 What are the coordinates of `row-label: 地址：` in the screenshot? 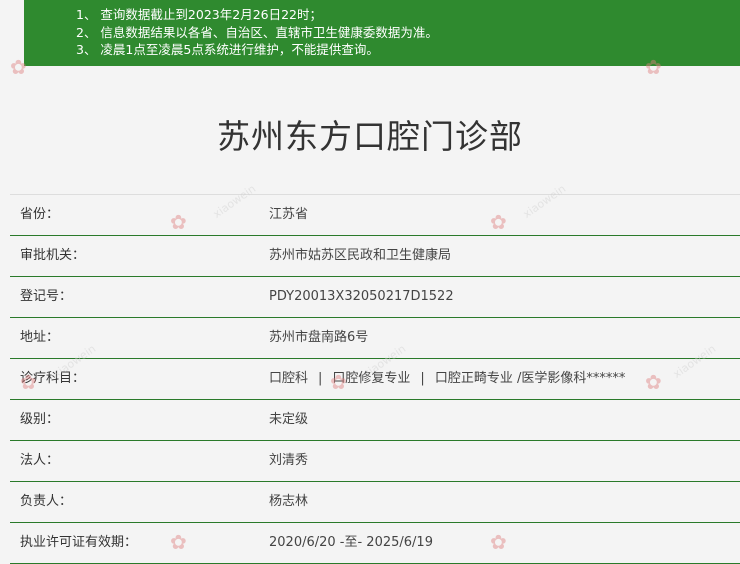 It's located at (40, 337).